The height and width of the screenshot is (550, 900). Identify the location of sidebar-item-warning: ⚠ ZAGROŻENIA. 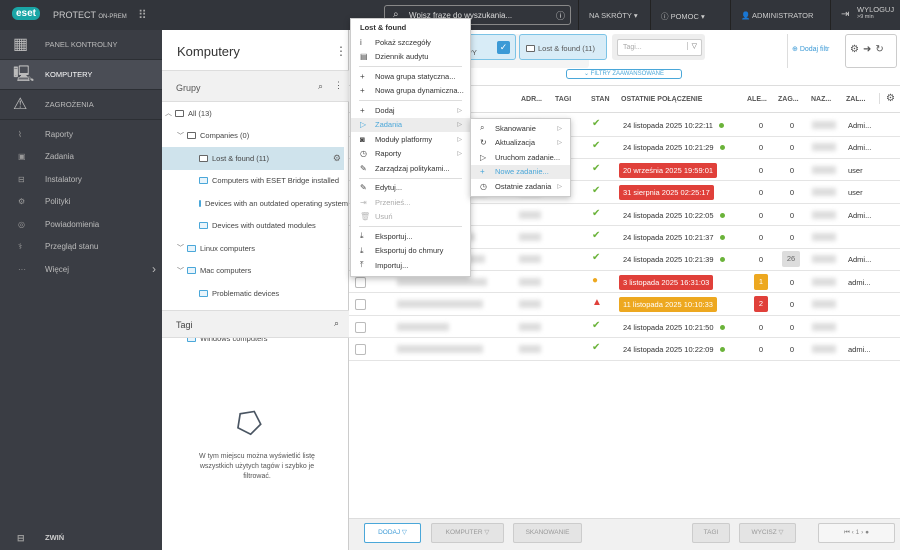
(81, 105).